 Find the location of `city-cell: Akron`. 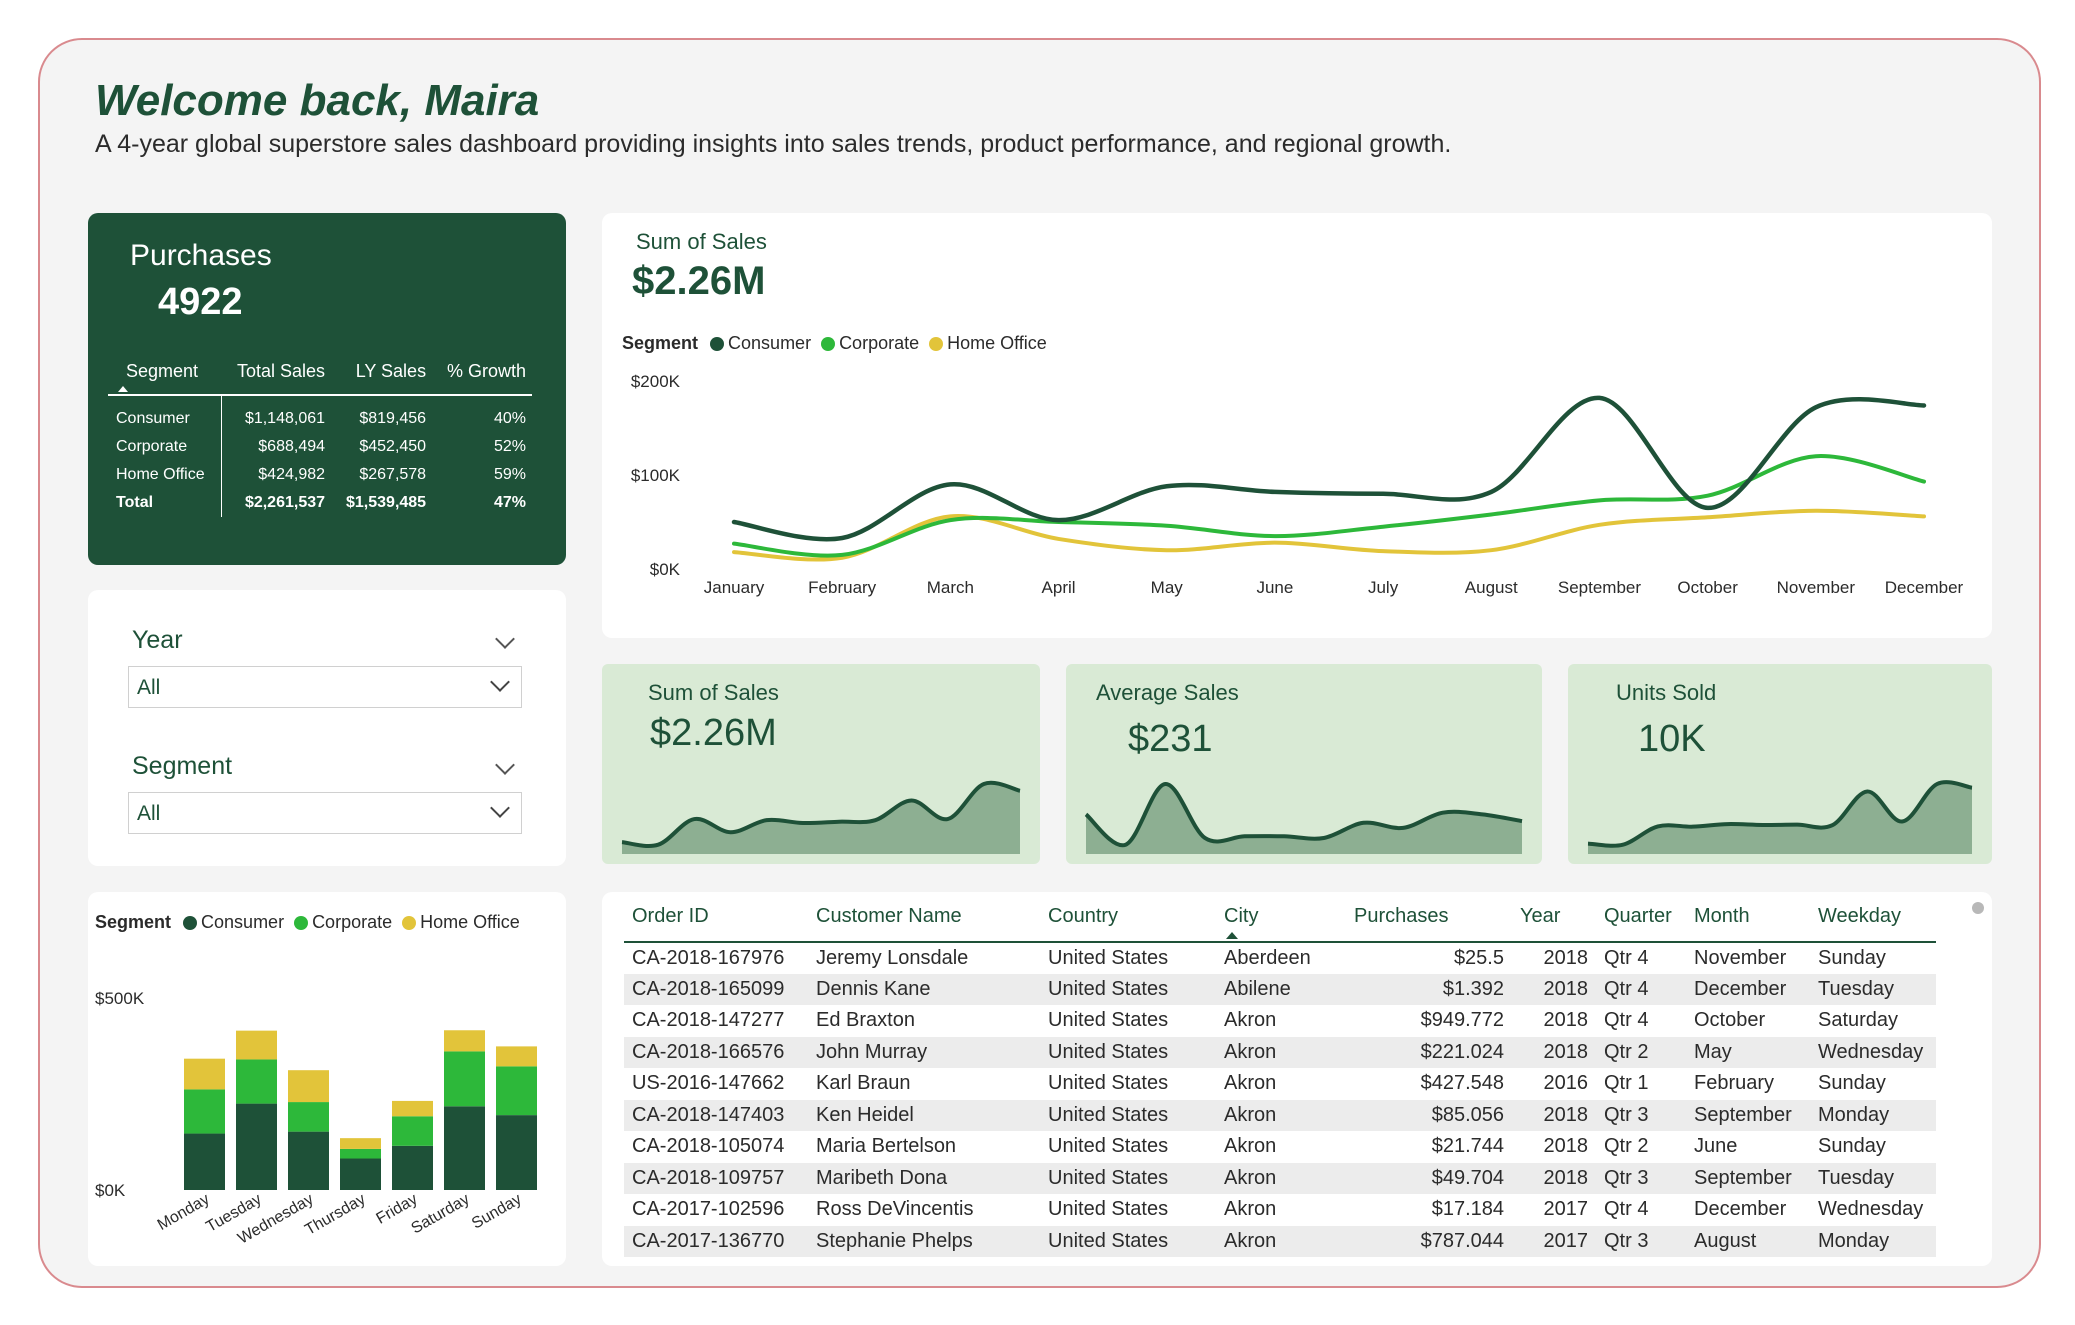

city-cell: Akron is located at coordinates (1281, 1178).